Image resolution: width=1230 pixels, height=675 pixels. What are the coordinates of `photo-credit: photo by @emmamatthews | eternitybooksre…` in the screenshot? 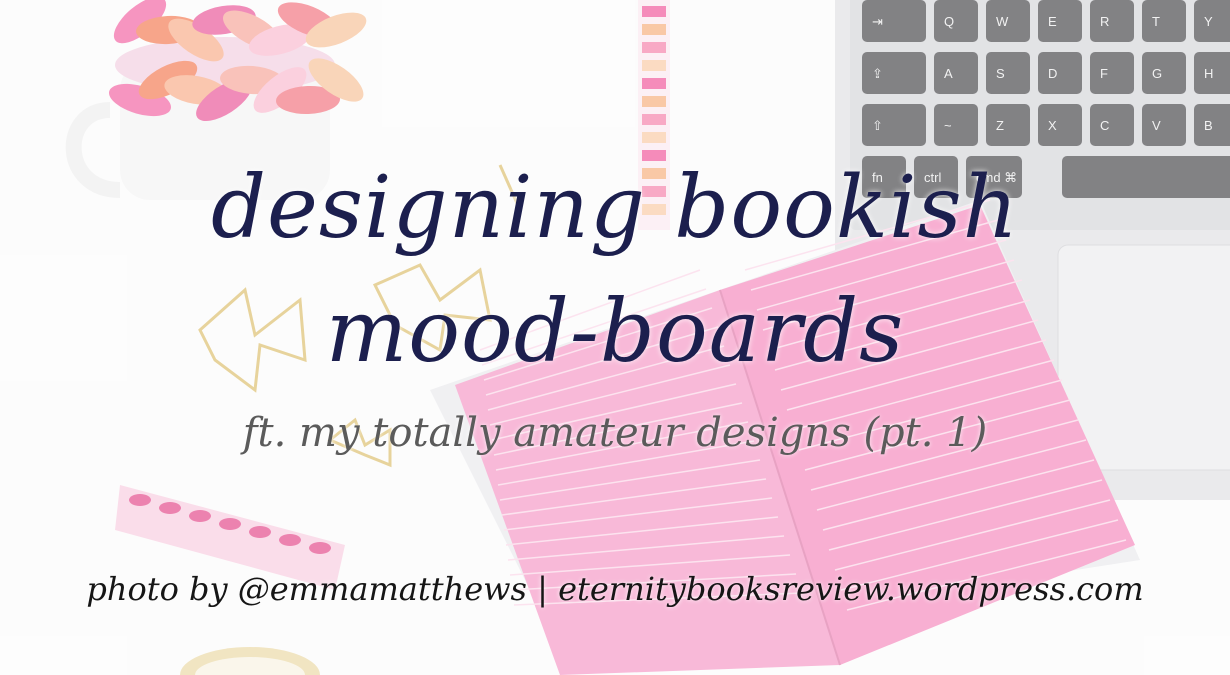 It's located at (615, 589).